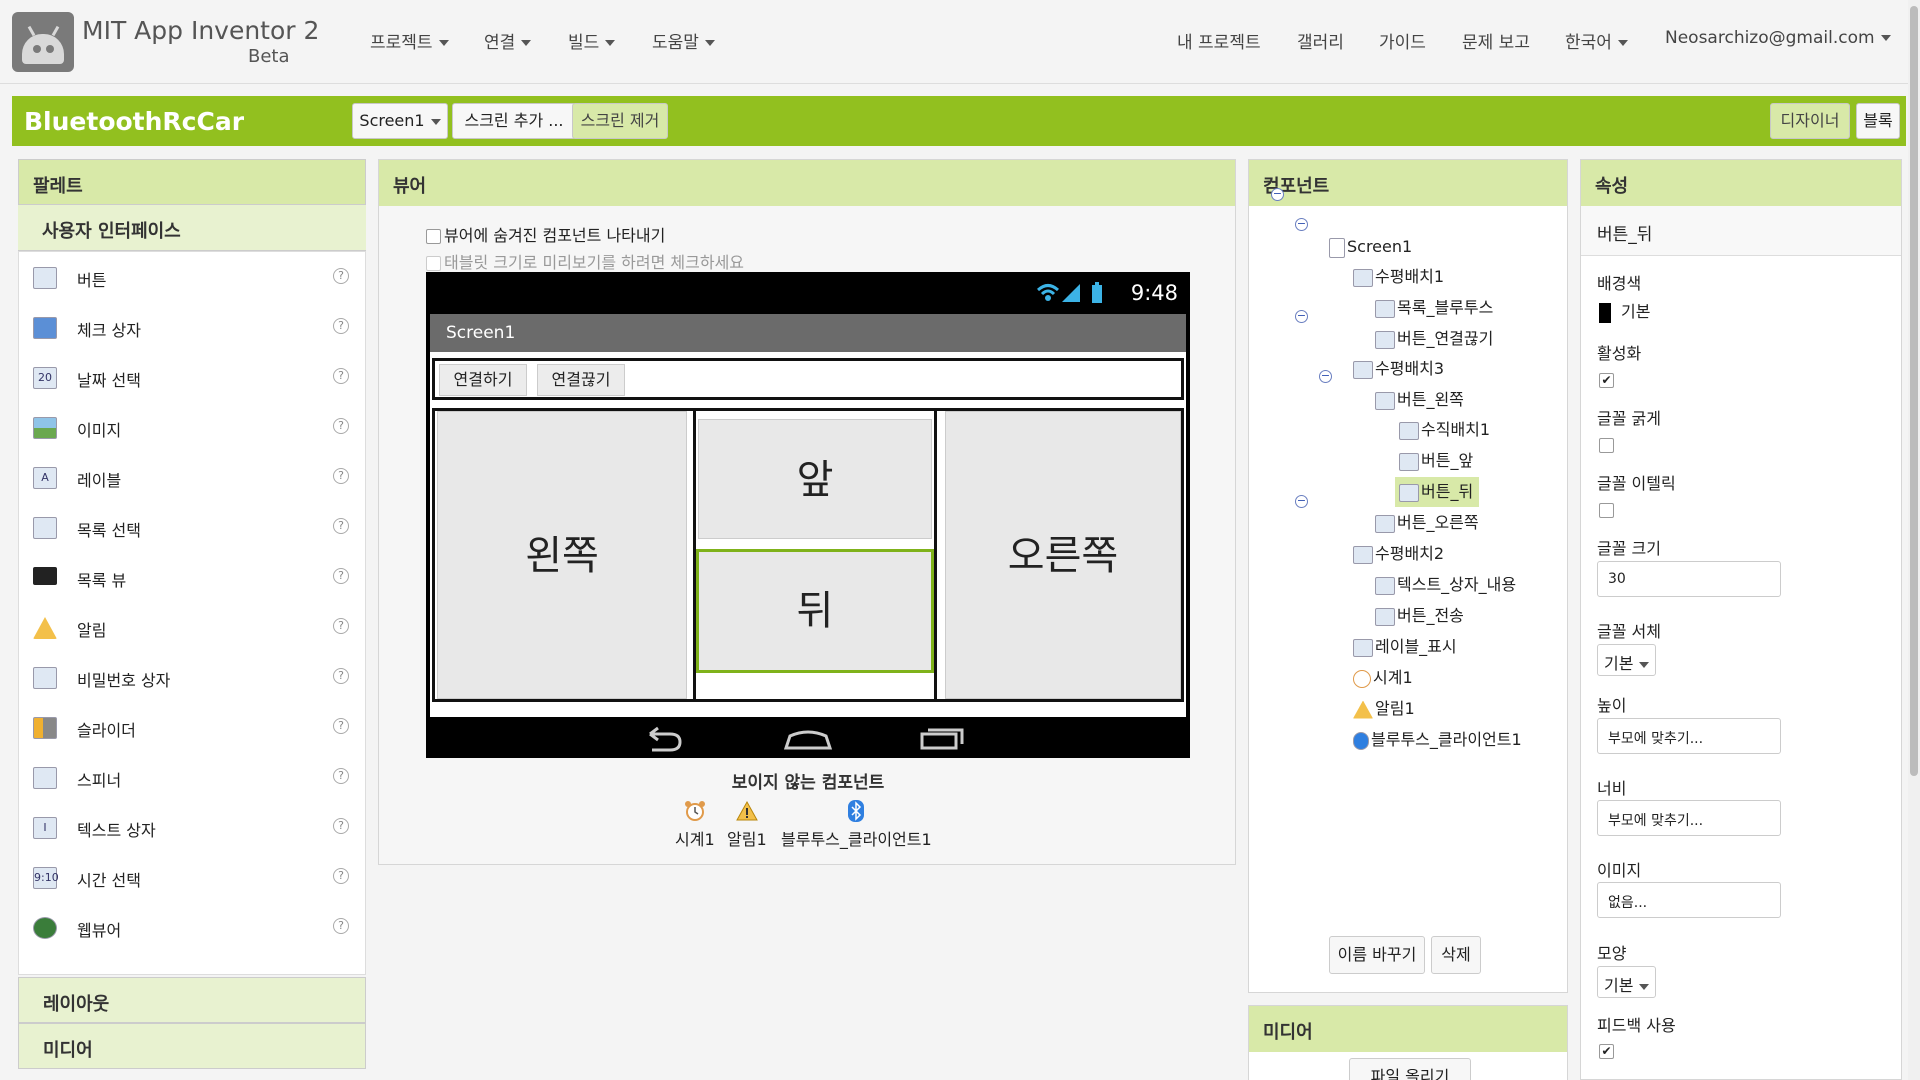 The height and width of the screenshot is (1080, 1920). Describe the element at coordinates (192, 477) in the screenshot. I see `palette-item: A 레이블?` at that location.